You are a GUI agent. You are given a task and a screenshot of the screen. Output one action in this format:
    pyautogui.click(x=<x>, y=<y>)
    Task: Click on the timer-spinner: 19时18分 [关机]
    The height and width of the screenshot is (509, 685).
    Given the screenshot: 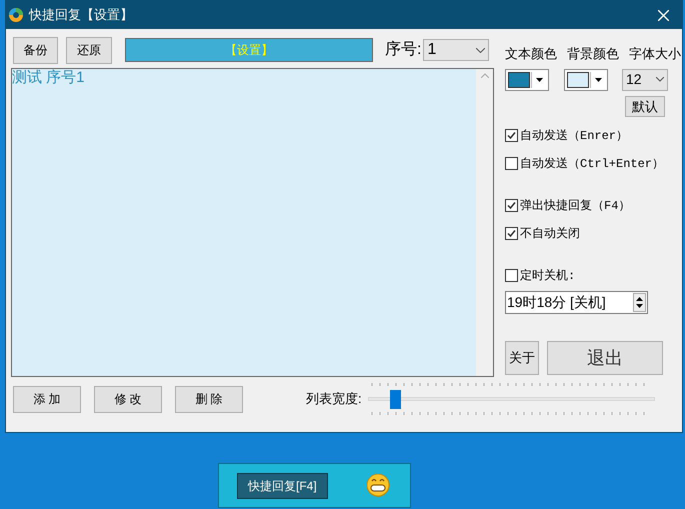 What is the action you would take?
    pyautogui.click(x=576, y=302)
    